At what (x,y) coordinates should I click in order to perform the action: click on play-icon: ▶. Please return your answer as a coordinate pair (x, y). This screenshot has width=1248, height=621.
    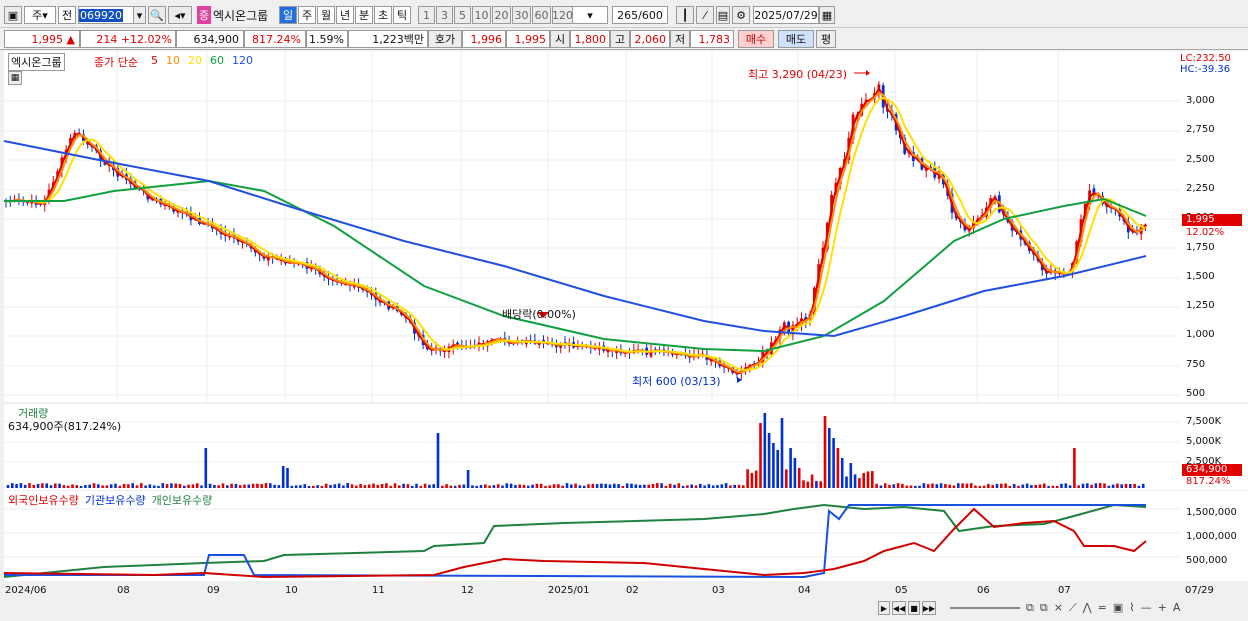
    Looking at the image, I should click on (884, 608).